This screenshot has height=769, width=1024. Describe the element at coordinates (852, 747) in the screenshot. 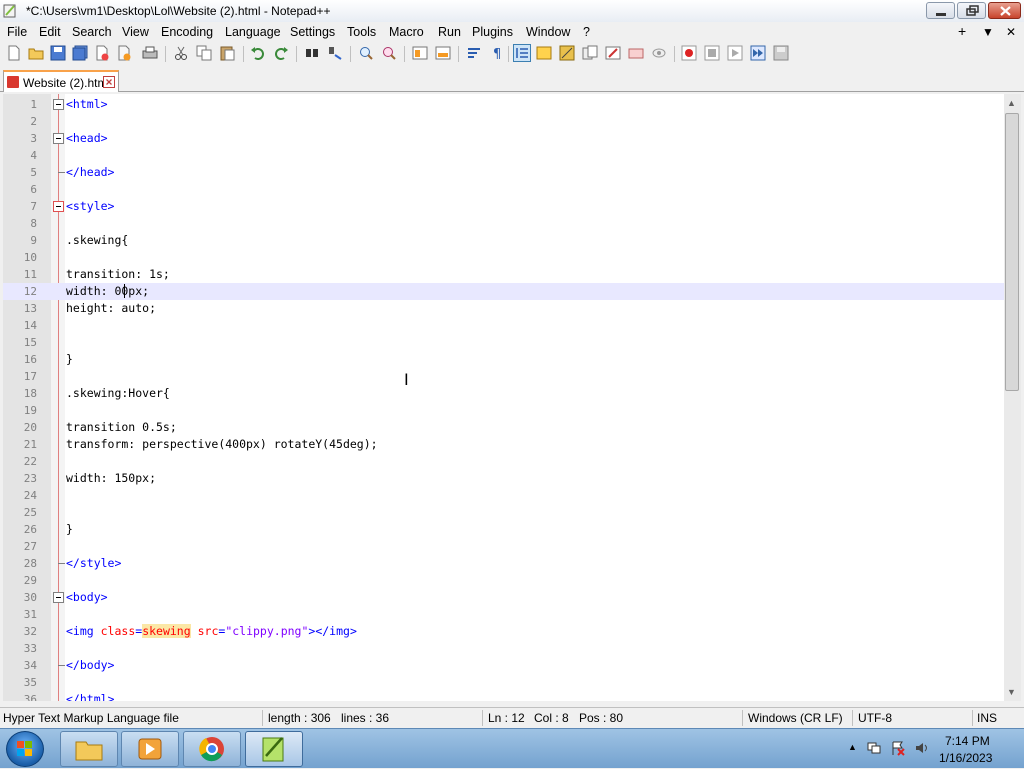

I see `show-hidden-icons-icon: ▲` at that location.